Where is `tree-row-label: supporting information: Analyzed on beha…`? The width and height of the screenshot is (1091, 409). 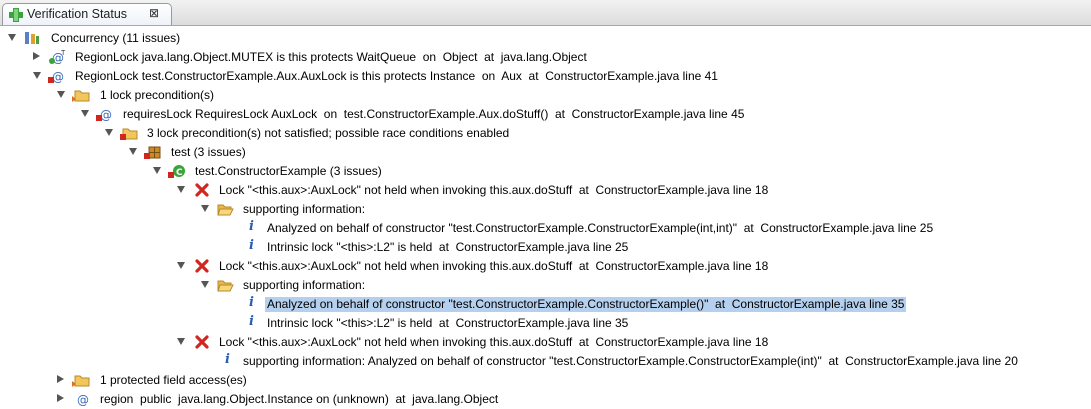 tree-row-label: supporting information: Analyzed on beha… is located at coordinates (630, 361).